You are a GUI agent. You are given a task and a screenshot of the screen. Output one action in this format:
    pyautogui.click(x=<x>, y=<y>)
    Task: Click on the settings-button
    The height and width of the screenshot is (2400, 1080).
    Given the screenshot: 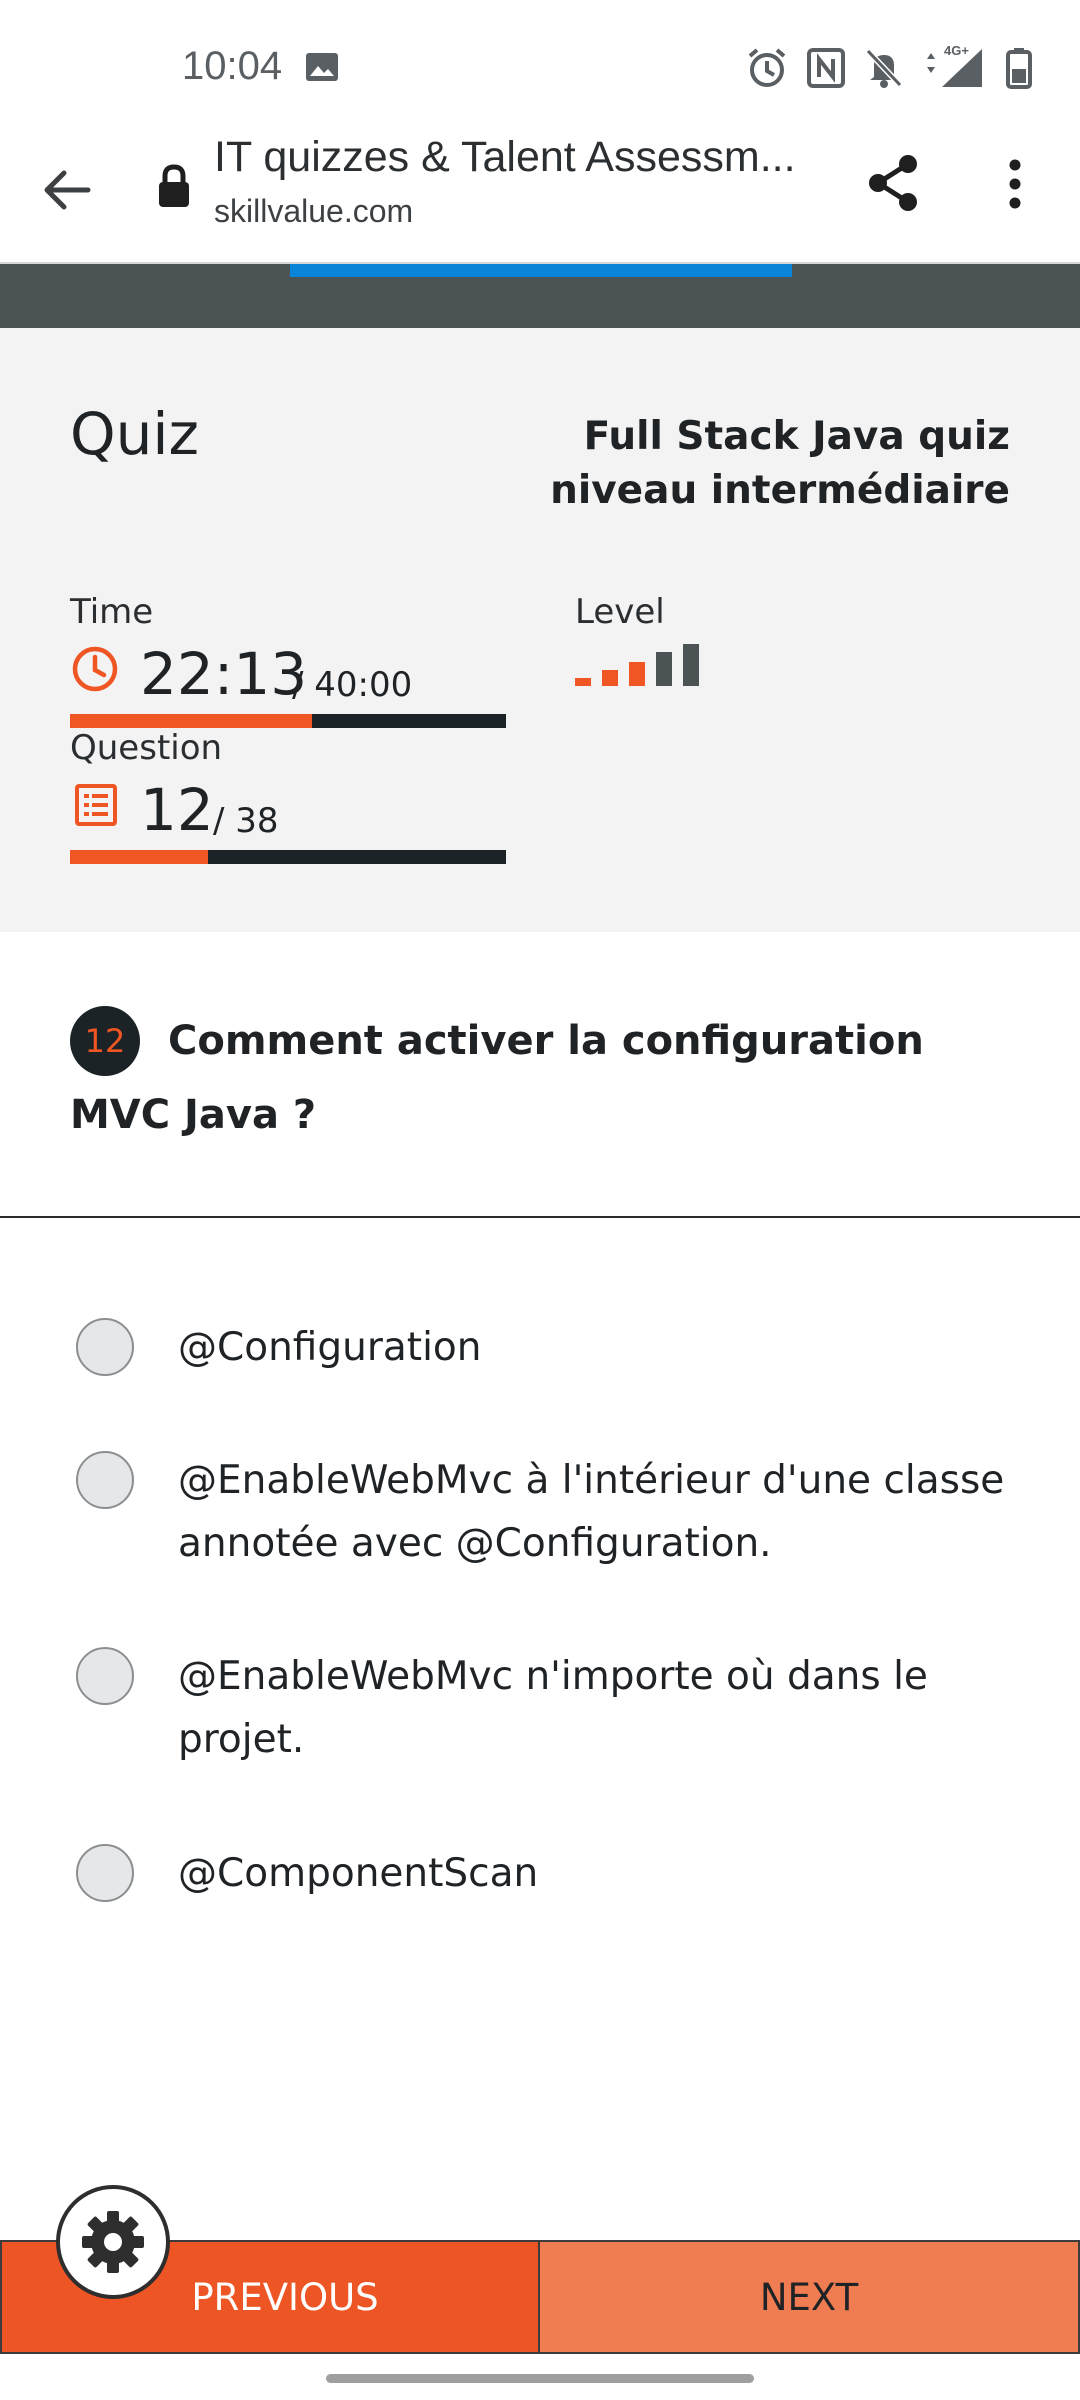 What is the action you would take?
    pyautogui.click(x=113, y=2242)
    